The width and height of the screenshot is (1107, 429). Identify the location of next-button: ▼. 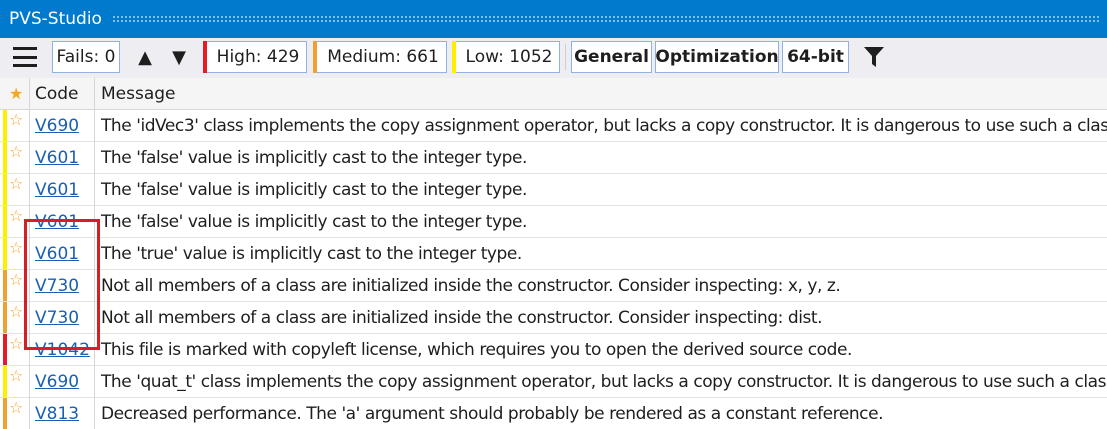
(179, 57).